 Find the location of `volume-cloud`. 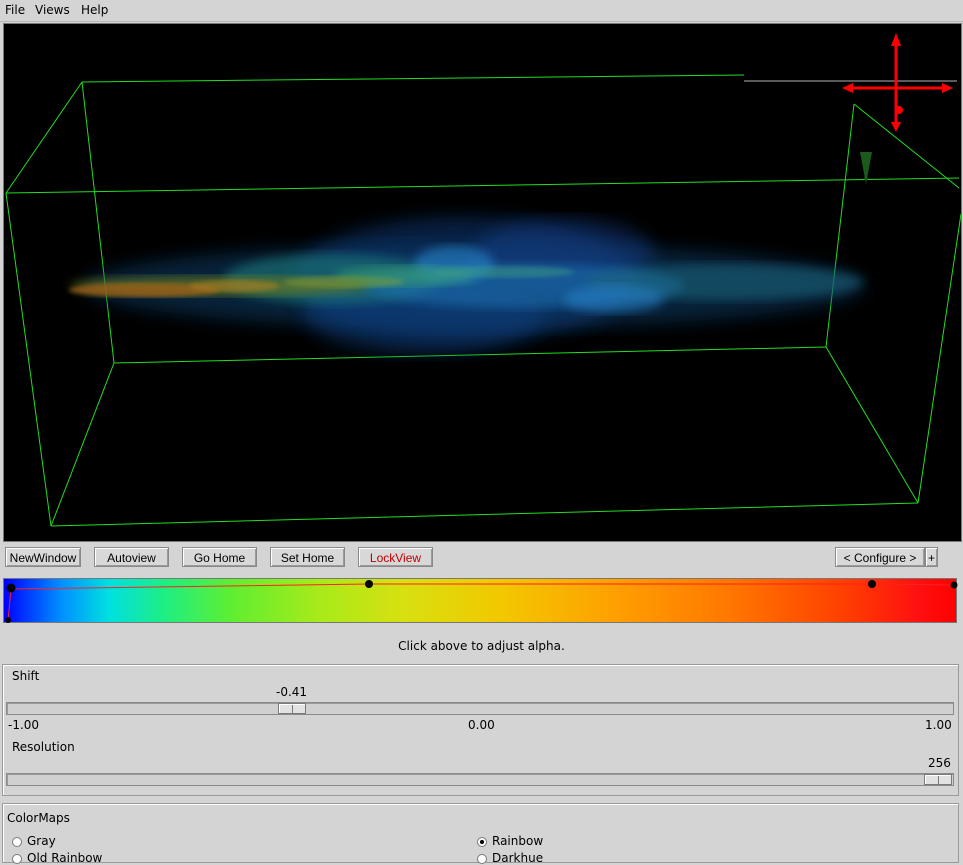

volume-cloud is located at coordinates (466, 285).